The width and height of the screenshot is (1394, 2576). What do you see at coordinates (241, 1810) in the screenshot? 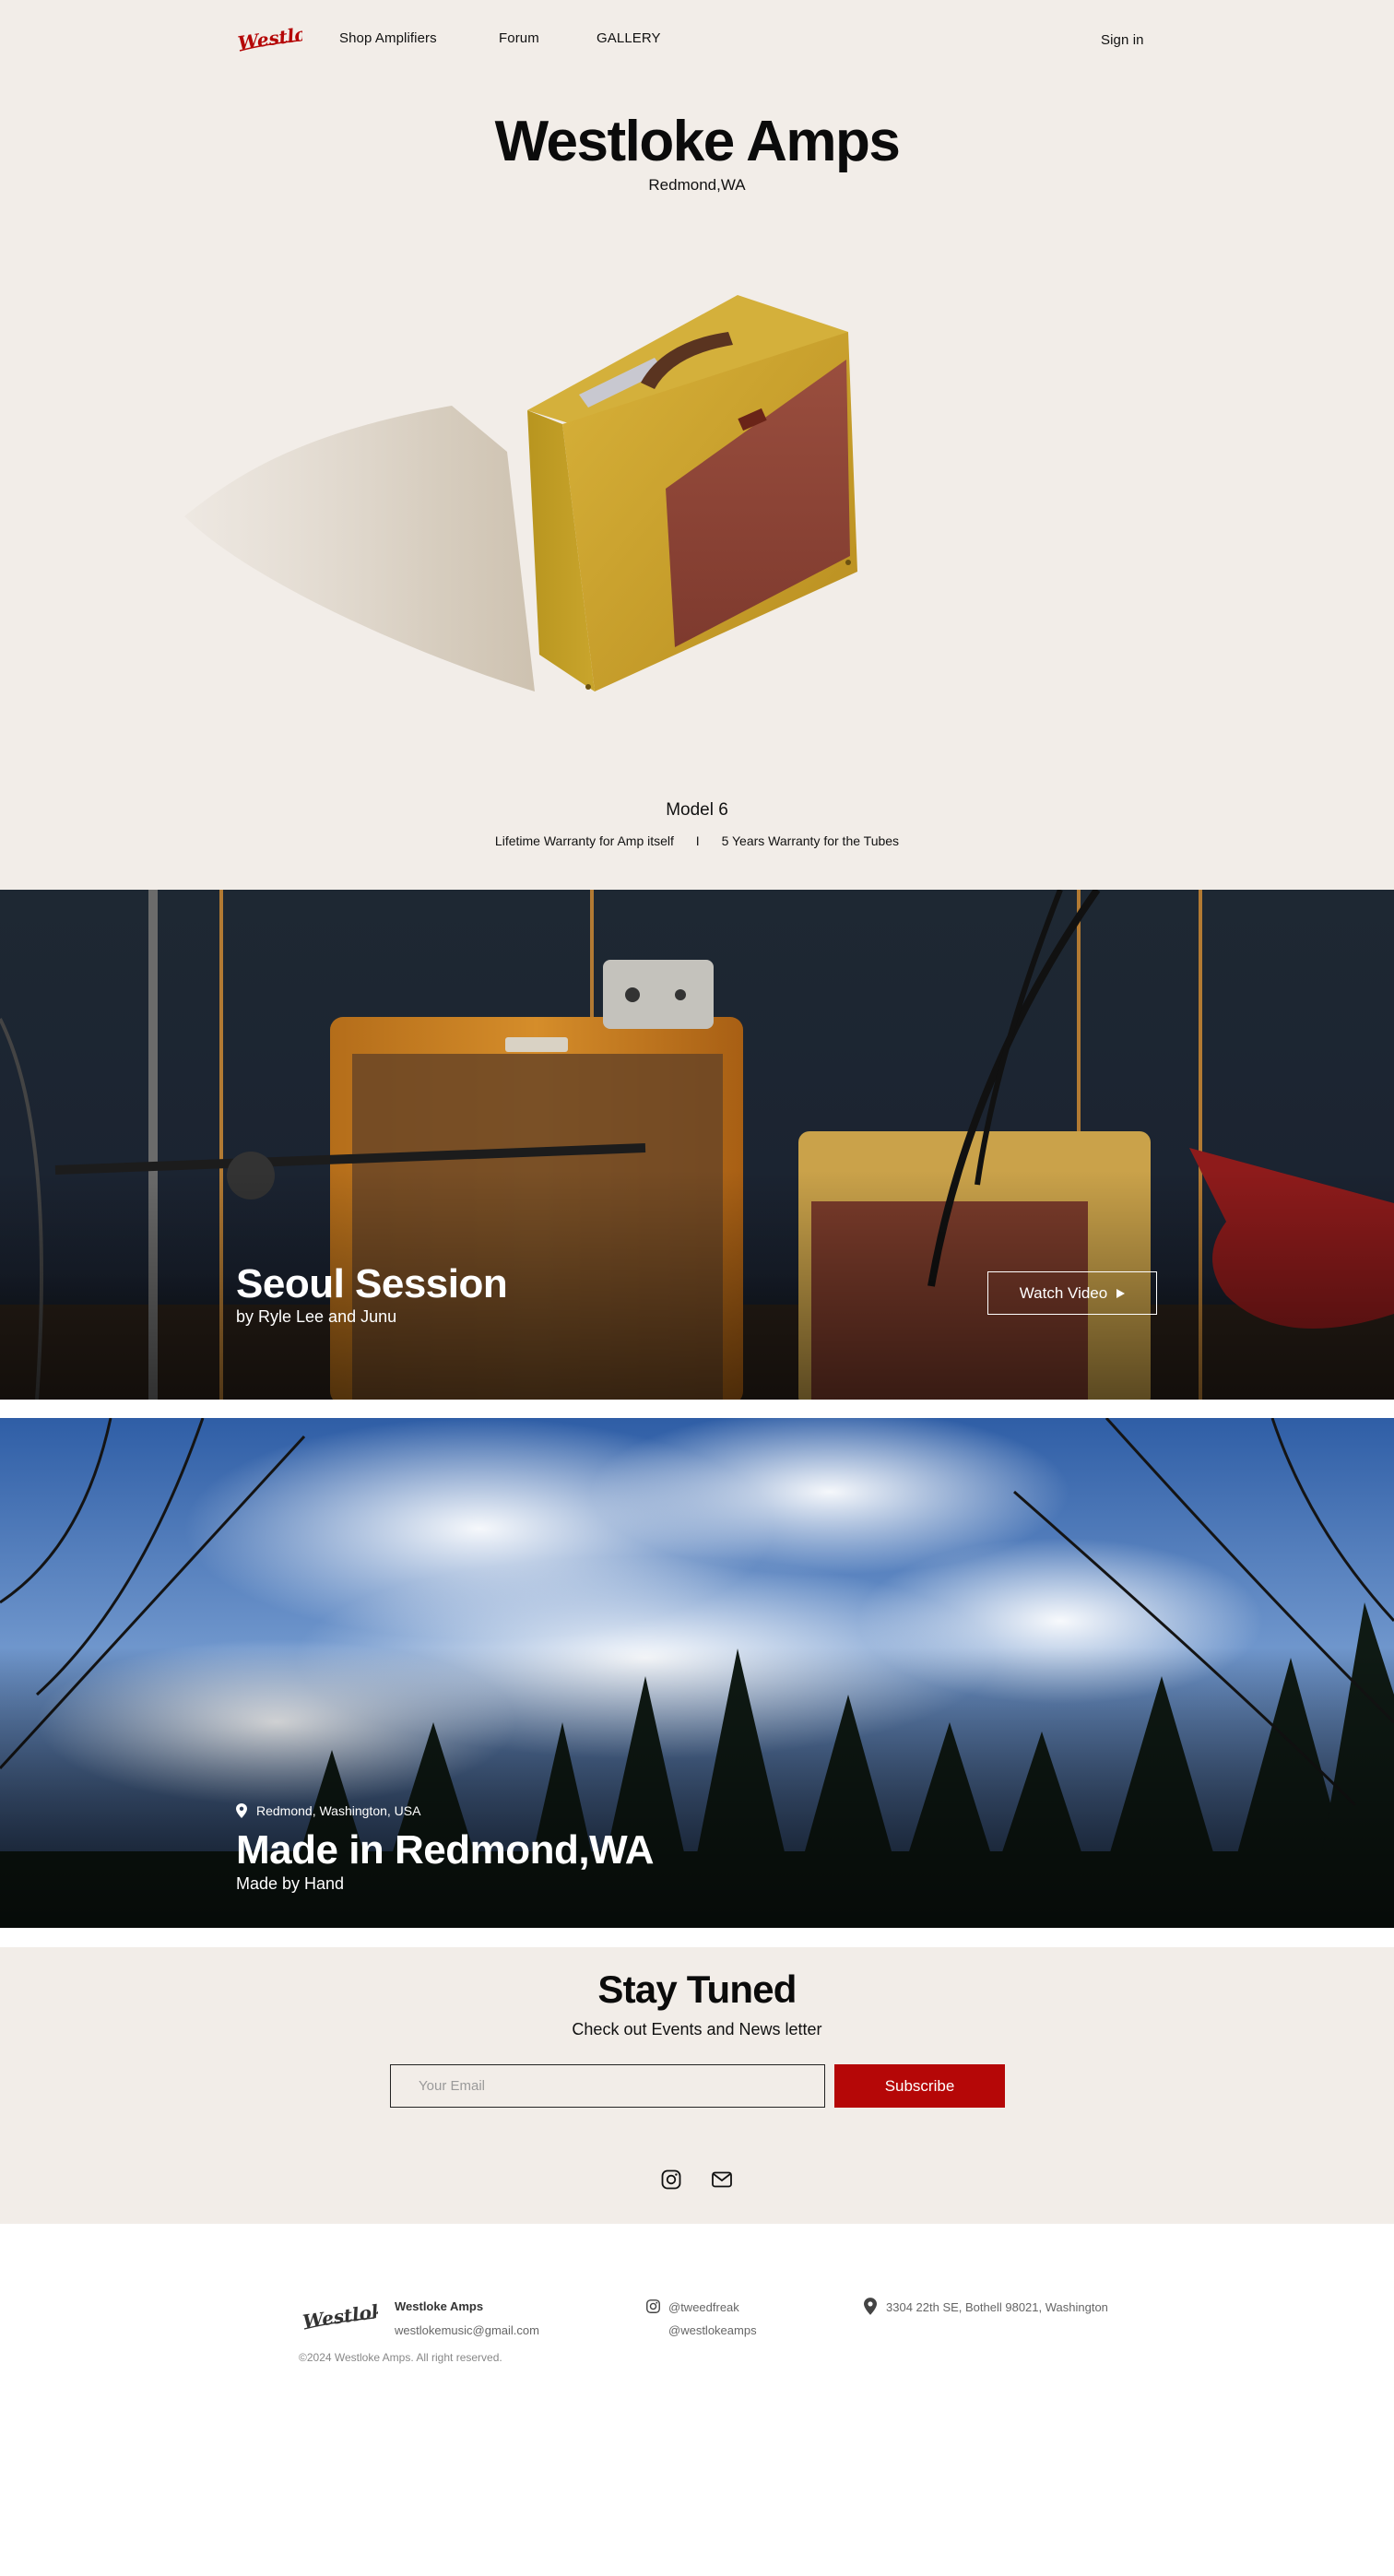
I see `map-pin-icon` at bounding box center [241, 1810].